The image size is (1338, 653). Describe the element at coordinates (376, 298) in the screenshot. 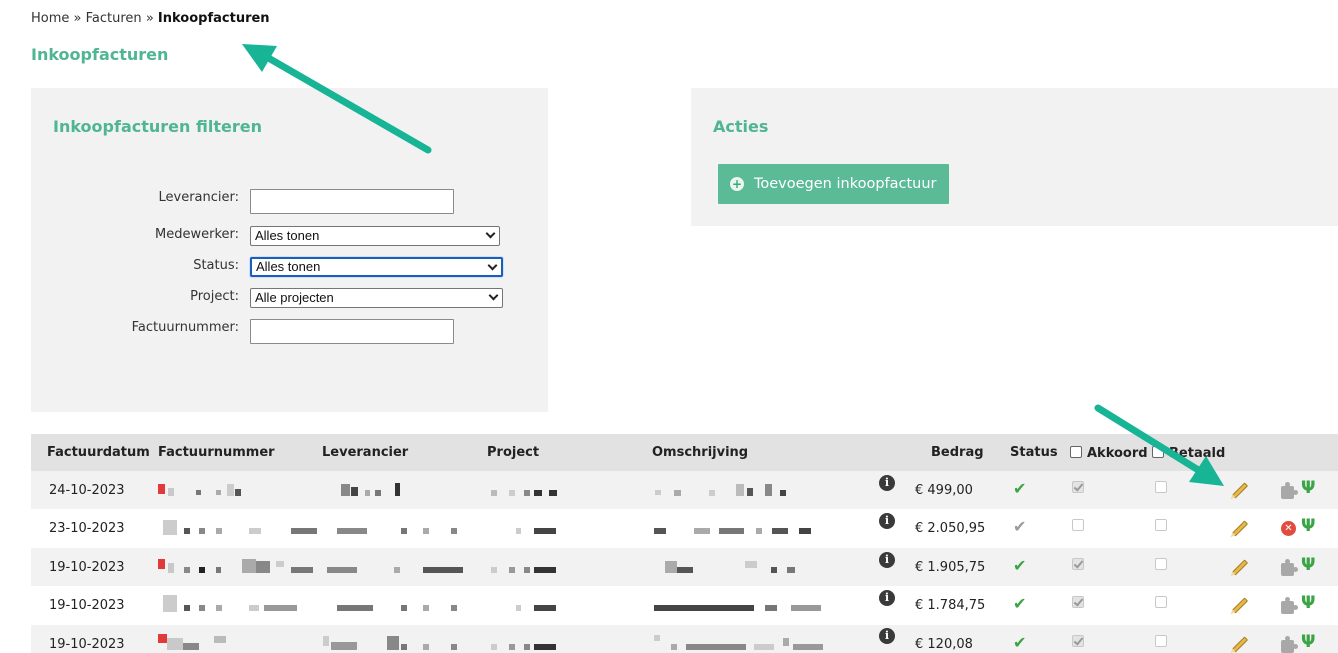

I see `project-select: Alle projecten` at that location.